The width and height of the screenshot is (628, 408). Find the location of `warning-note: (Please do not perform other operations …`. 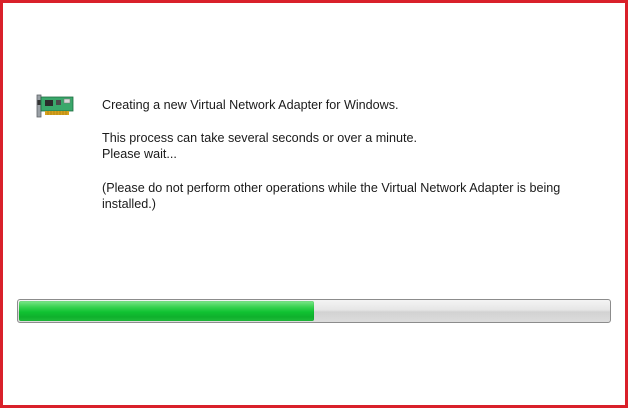

warning-note: (Please do not perform other operations … is located at coordinates (331, 188).